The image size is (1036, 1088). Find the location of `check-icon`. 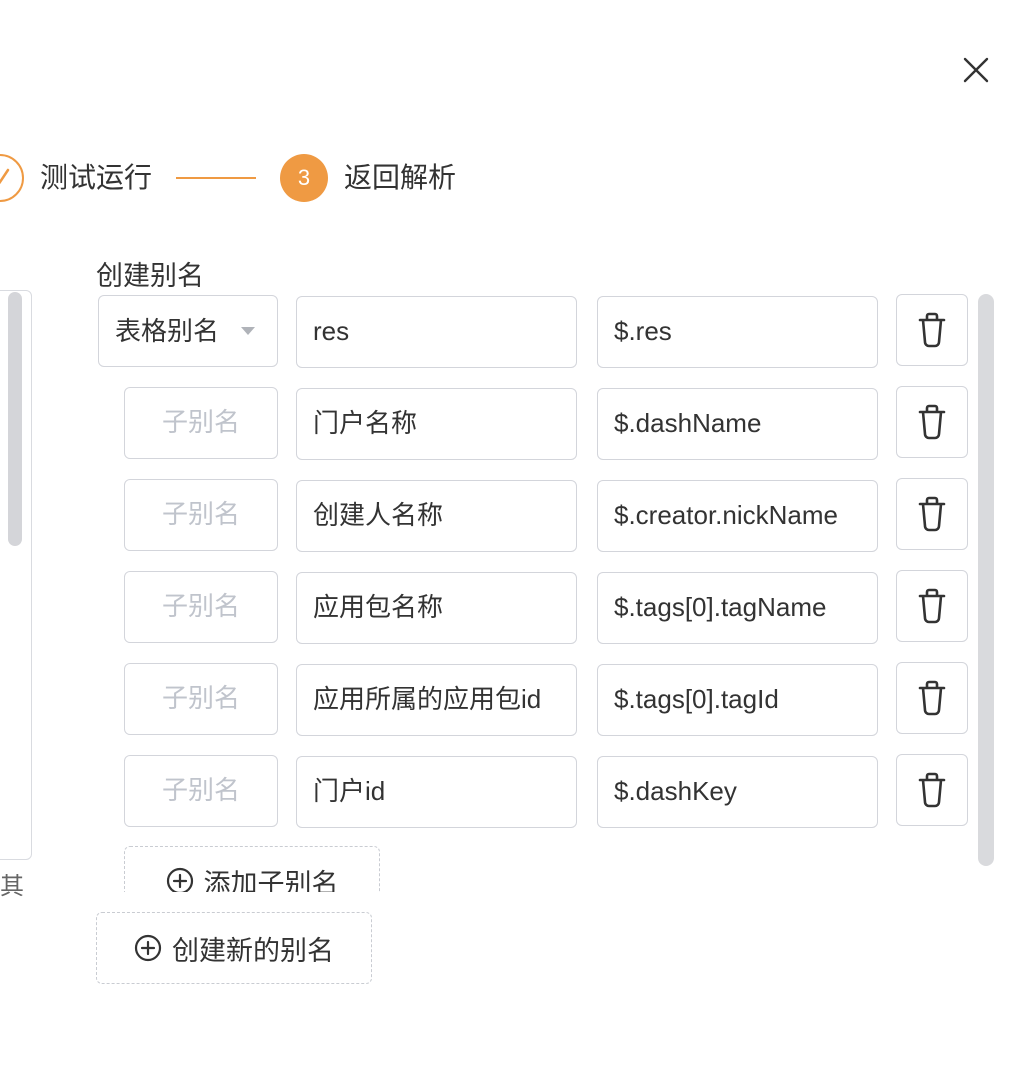

check-icon is located at coordinates (5, 176).